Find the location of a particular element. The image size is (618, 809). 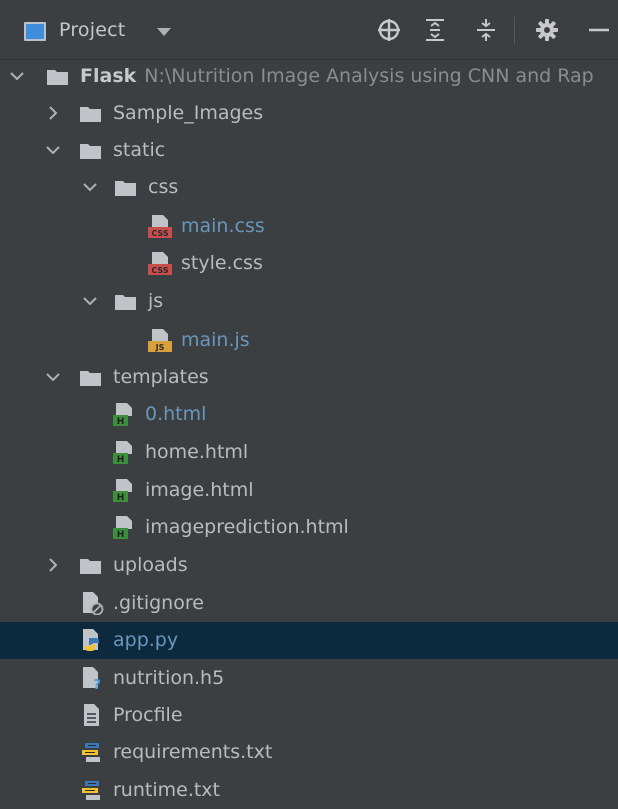

tree-node-label: requirements.txt is located at coordinates (193, 752).